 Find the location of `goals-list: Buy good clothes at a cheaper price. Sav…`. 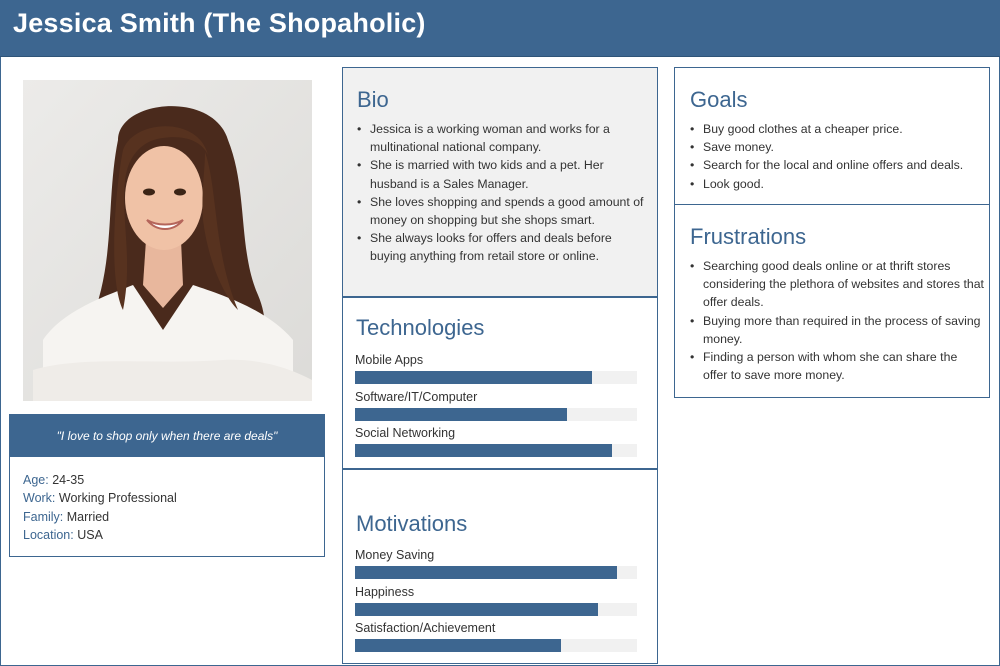

goals-list: Buy good clothes at a cheaper price. Sav… is located at coordinates (836, 156).